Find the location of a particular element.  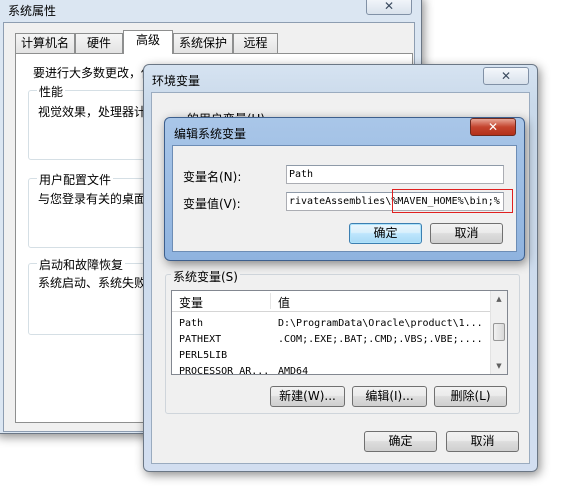

column-header-variable: 变量 is located at coordinates (191, 302).